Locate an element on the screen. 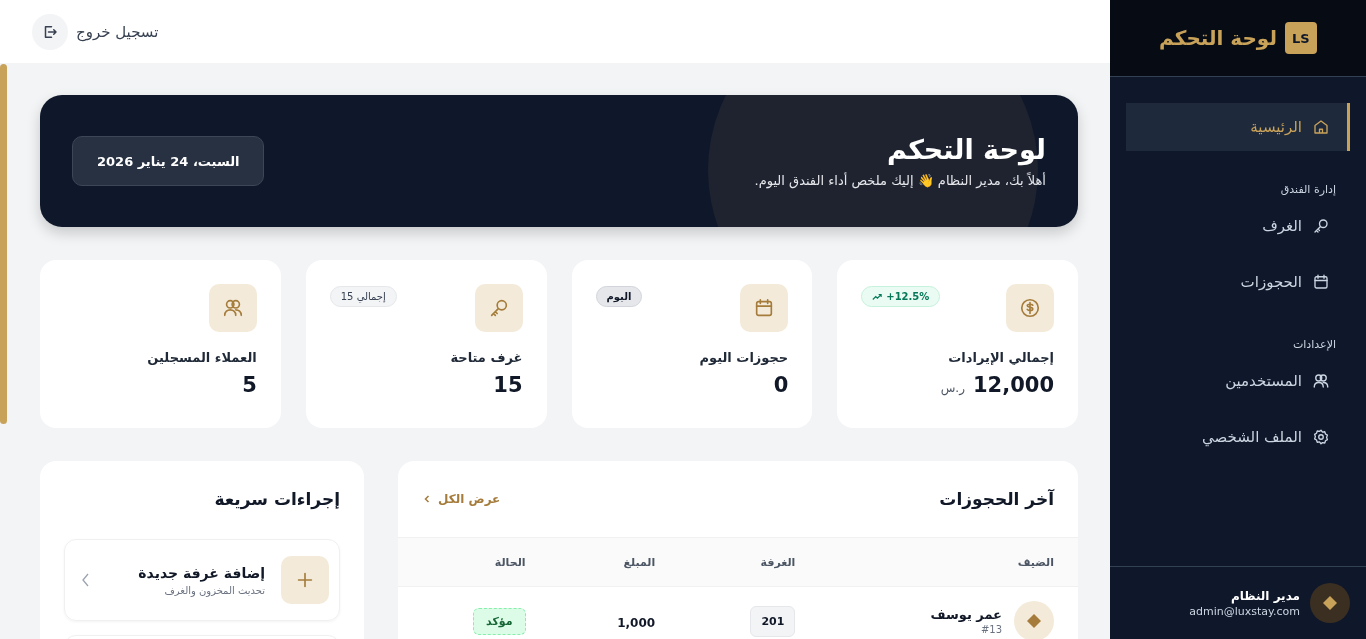 The image size is (1366, 639). page-title: لوحة التحكم is located at coordinates (965, 149).